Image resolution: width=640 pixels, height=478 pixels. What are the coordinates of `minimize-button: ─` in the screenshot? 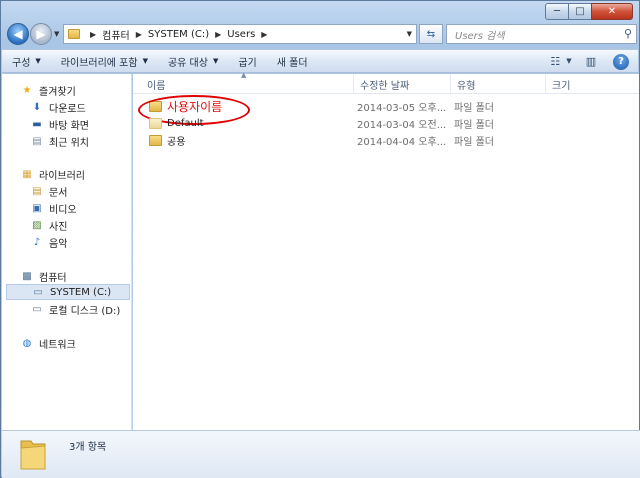 It's located at (557, 11).